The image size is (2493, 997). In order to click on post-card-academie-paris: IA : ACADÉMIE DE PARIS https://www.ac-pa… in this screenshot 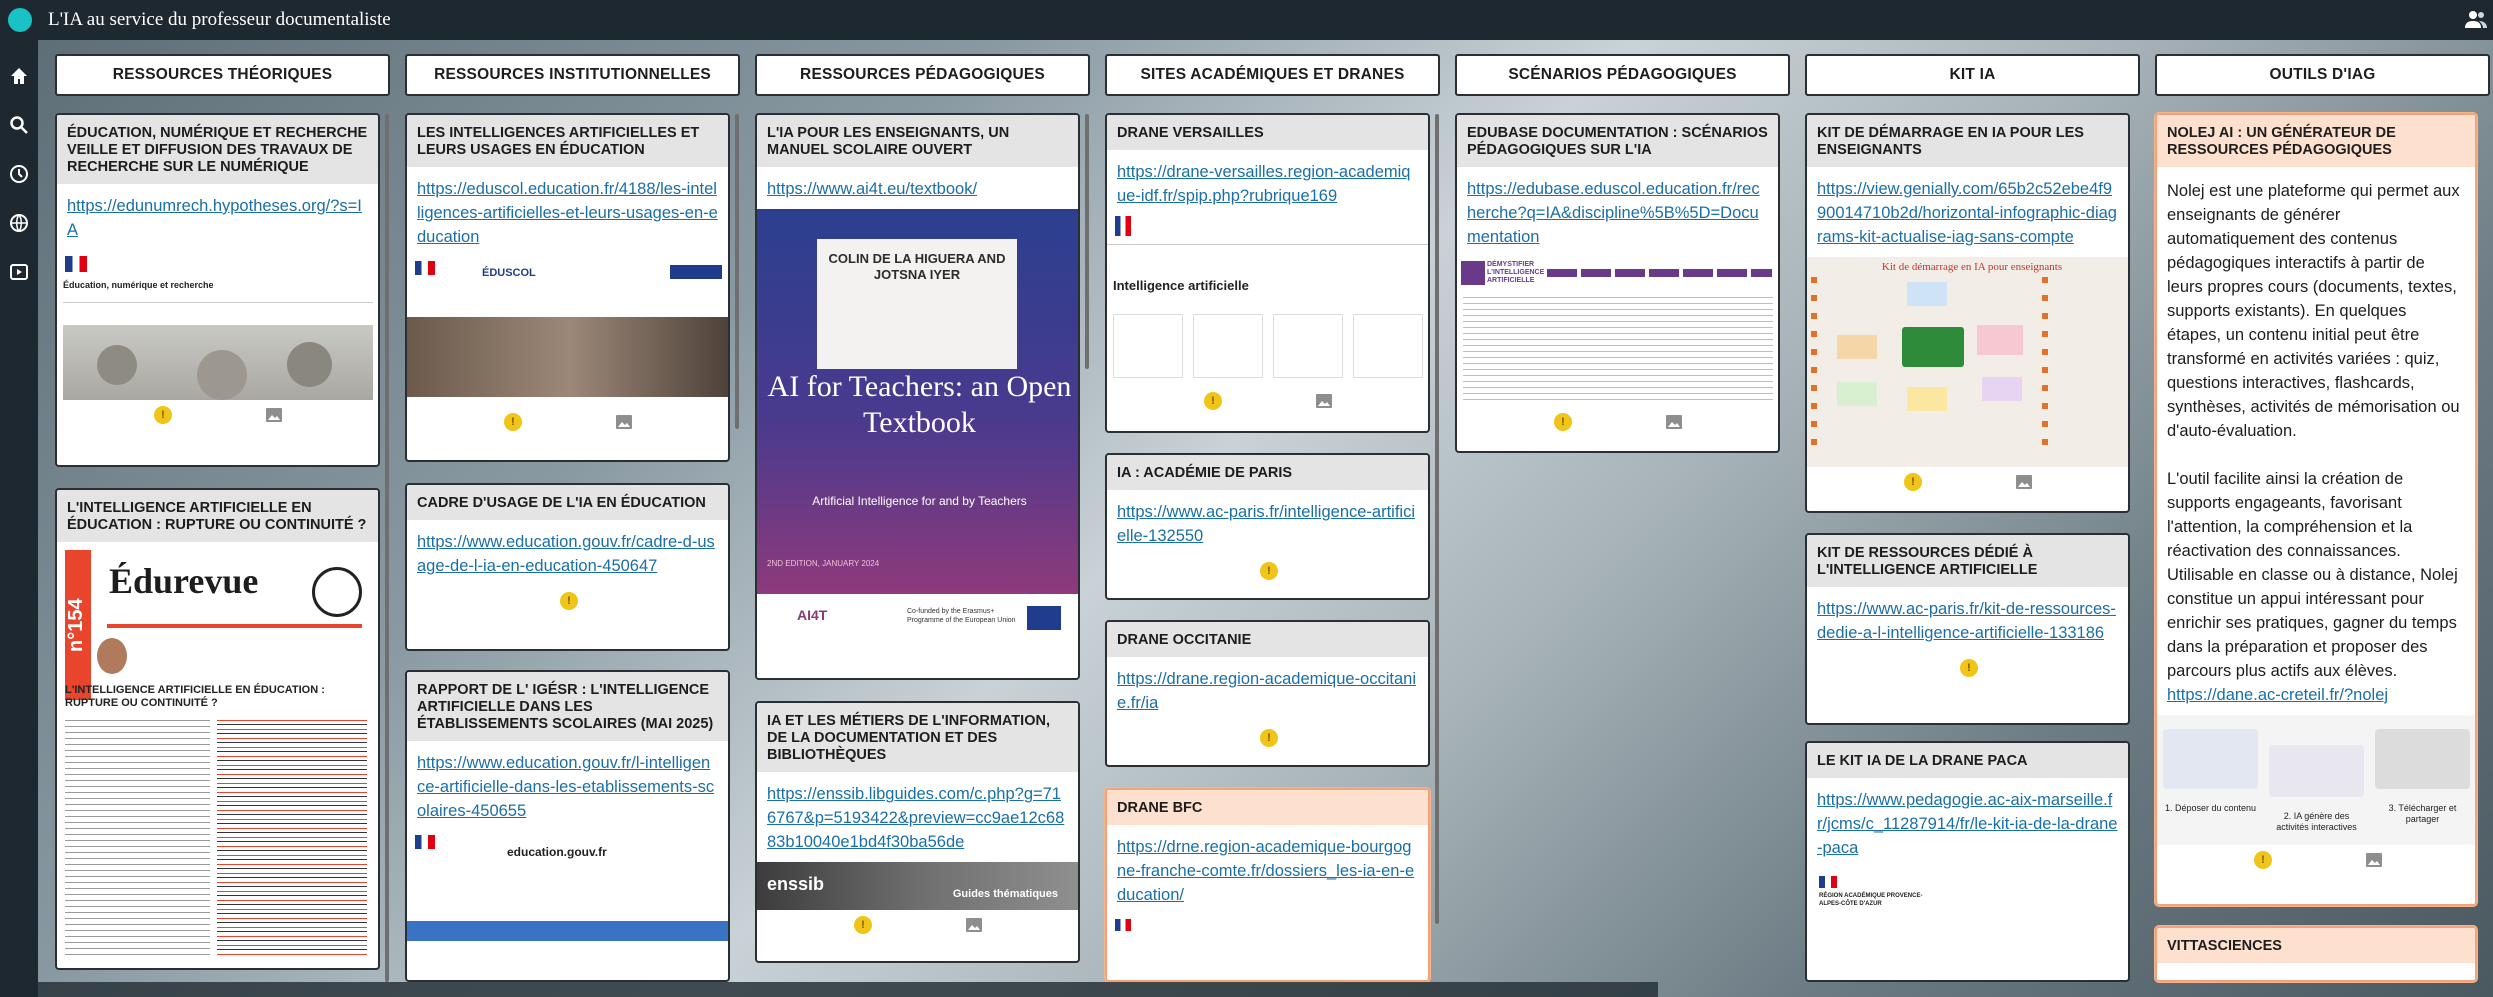, I will do `click(1267, 526)`.